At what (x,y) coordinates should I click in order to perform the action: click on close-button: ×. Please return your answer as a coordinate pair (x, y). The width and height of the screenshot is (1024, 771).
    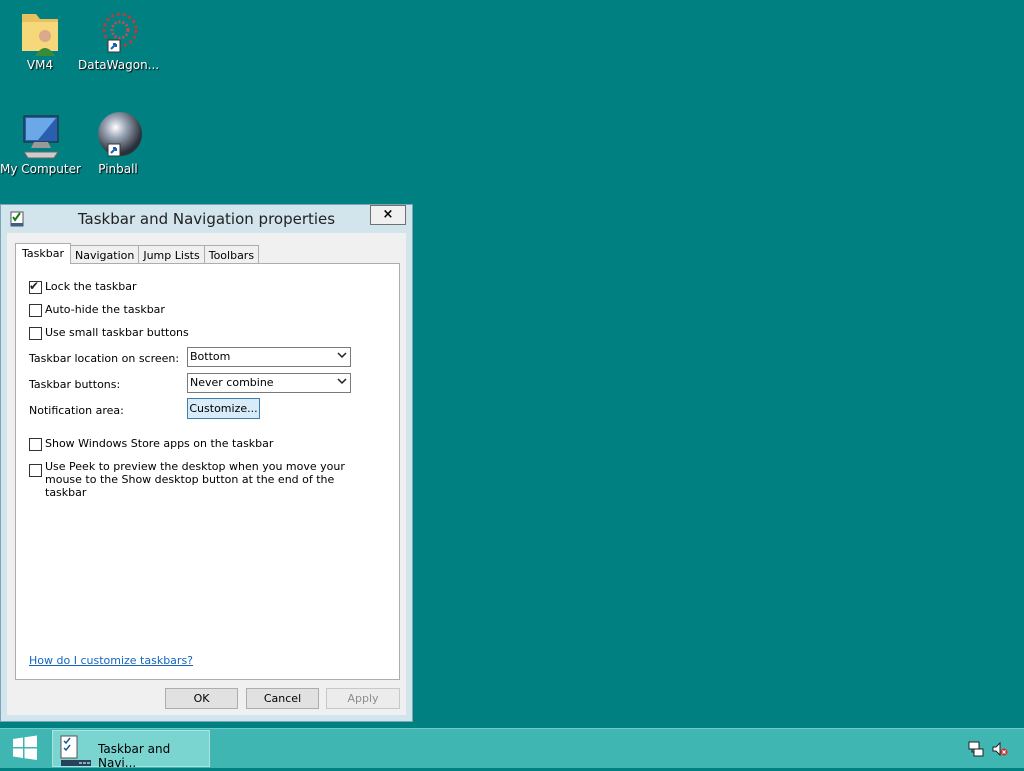
    Looking at the image, I should click on (388, 215).